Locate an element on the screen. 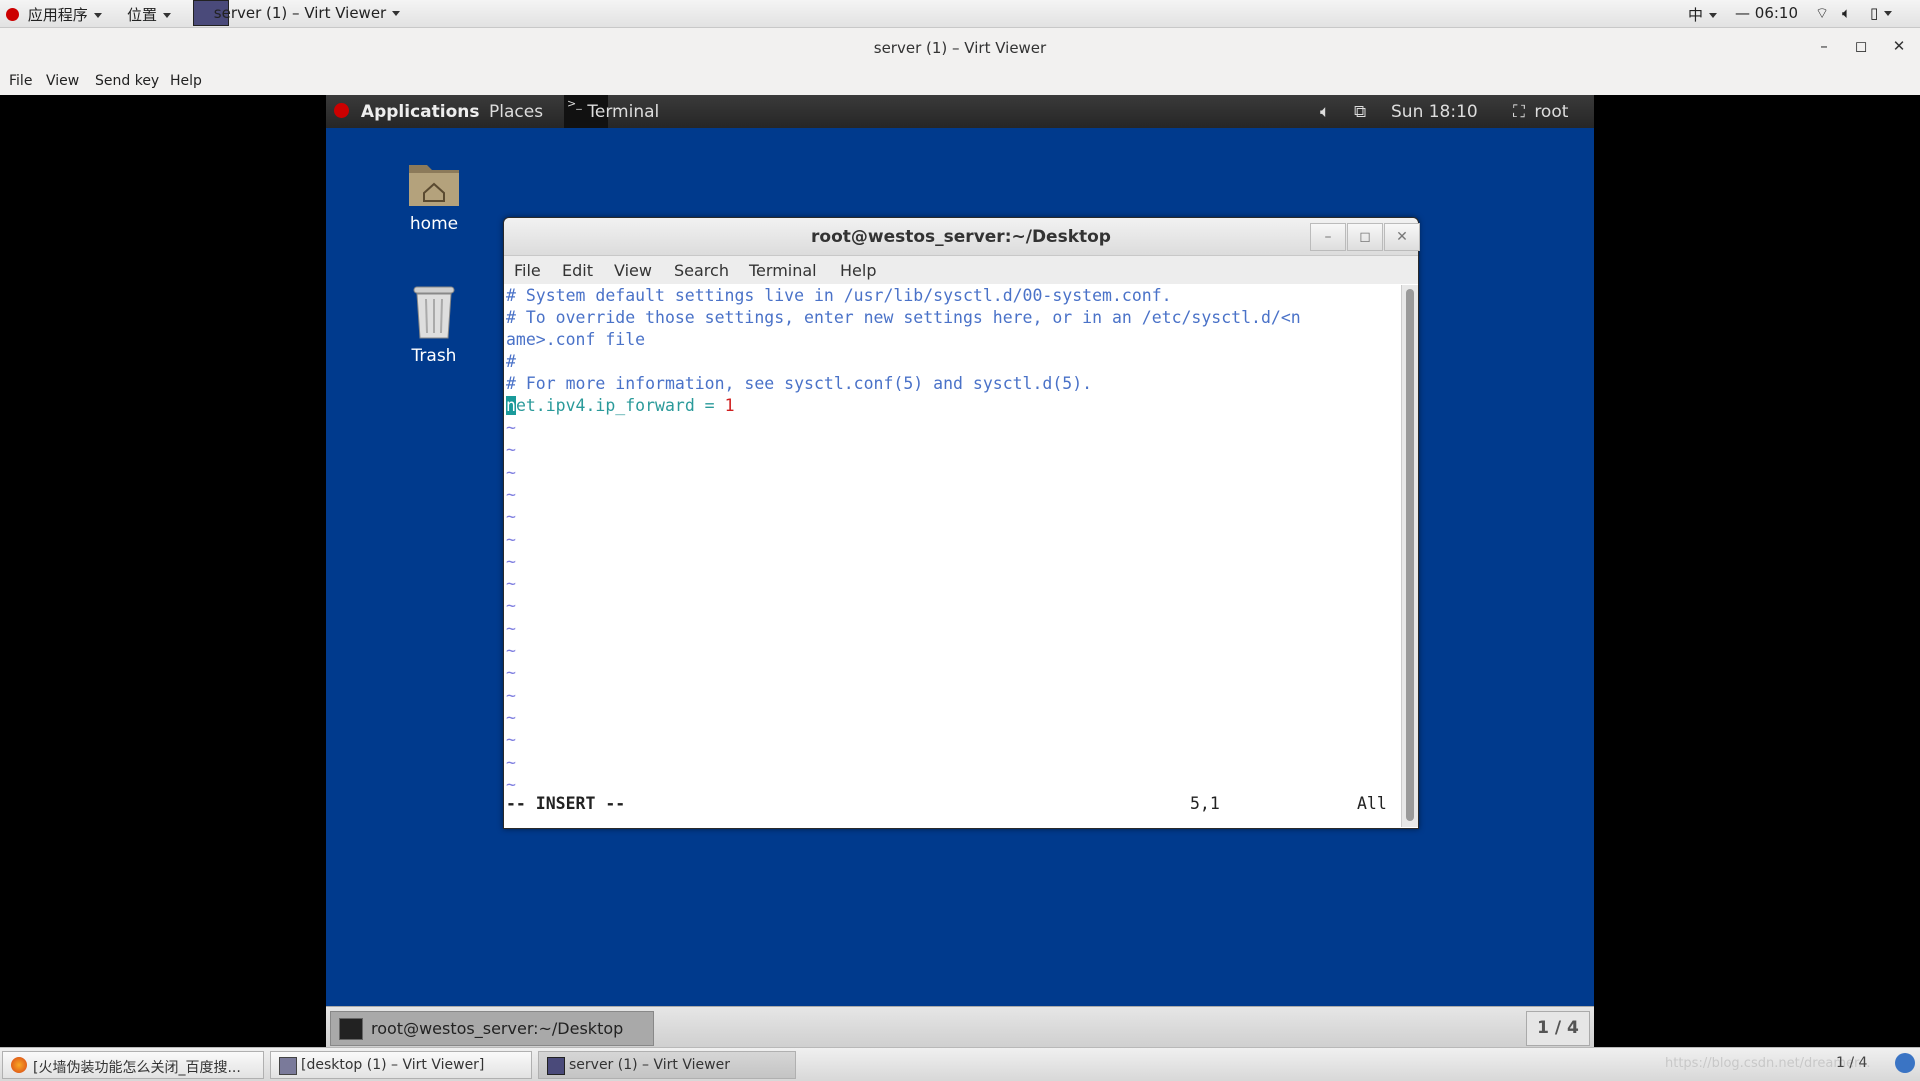 The image size is (1920, 1081). terminal-minimize-button: – is located at coordinates (1328, 237).